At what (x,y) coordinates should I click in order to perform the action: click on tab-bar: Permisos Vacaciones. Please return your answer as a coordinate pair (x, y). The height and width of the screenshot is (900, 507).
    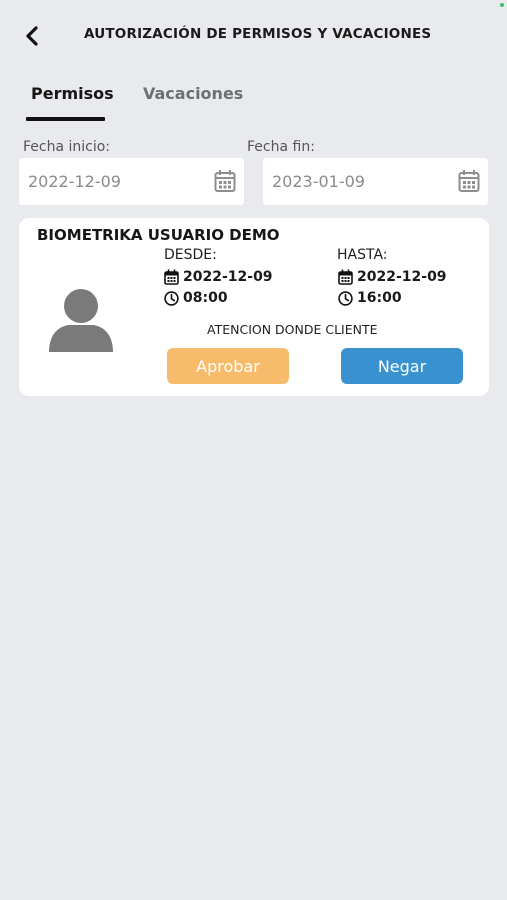
    Looking at the image, I should click on (253, 101).